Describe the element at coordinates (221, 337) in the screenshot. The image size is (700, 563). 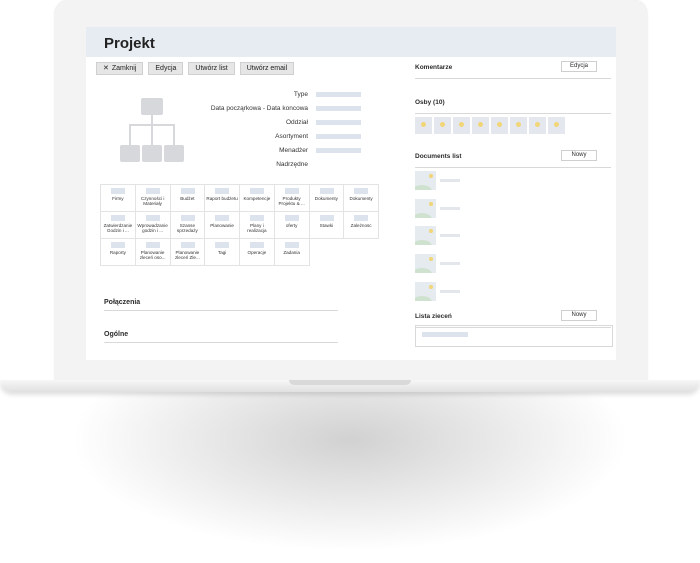
I see `section-general: Ogólne` at that location.